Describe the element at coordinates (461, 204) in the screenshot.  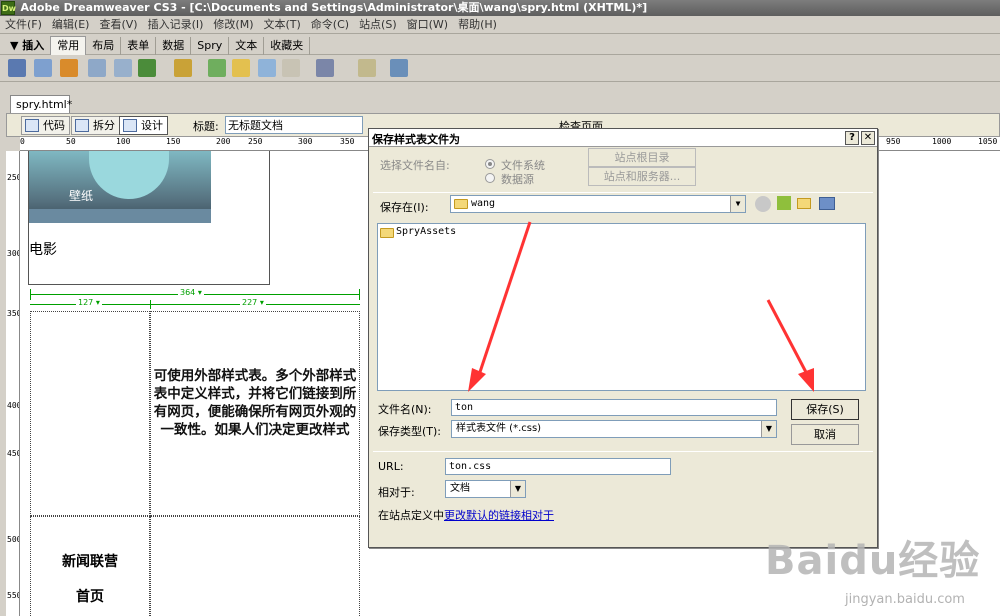
I see `folder-icon` at that location.